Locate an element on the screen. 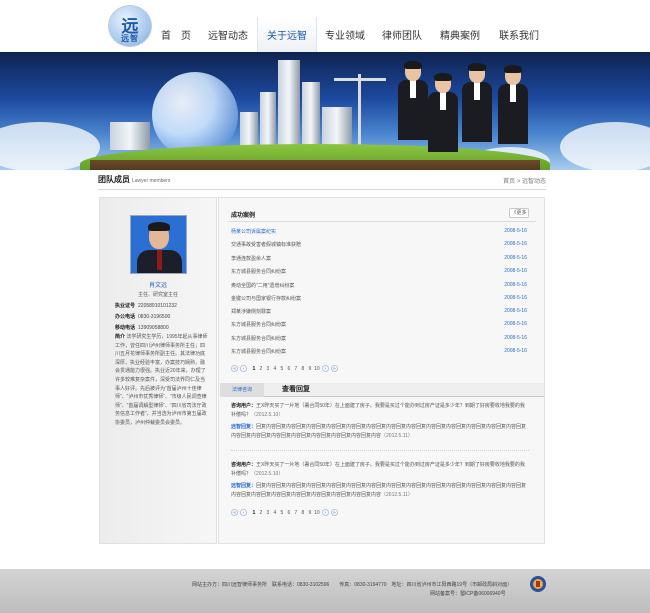 This screenshot has height=613, width=650. case-item: 奥动全国的“二用”遗增纠纷案 2008-5-16 is located at coordinates (379, 287).